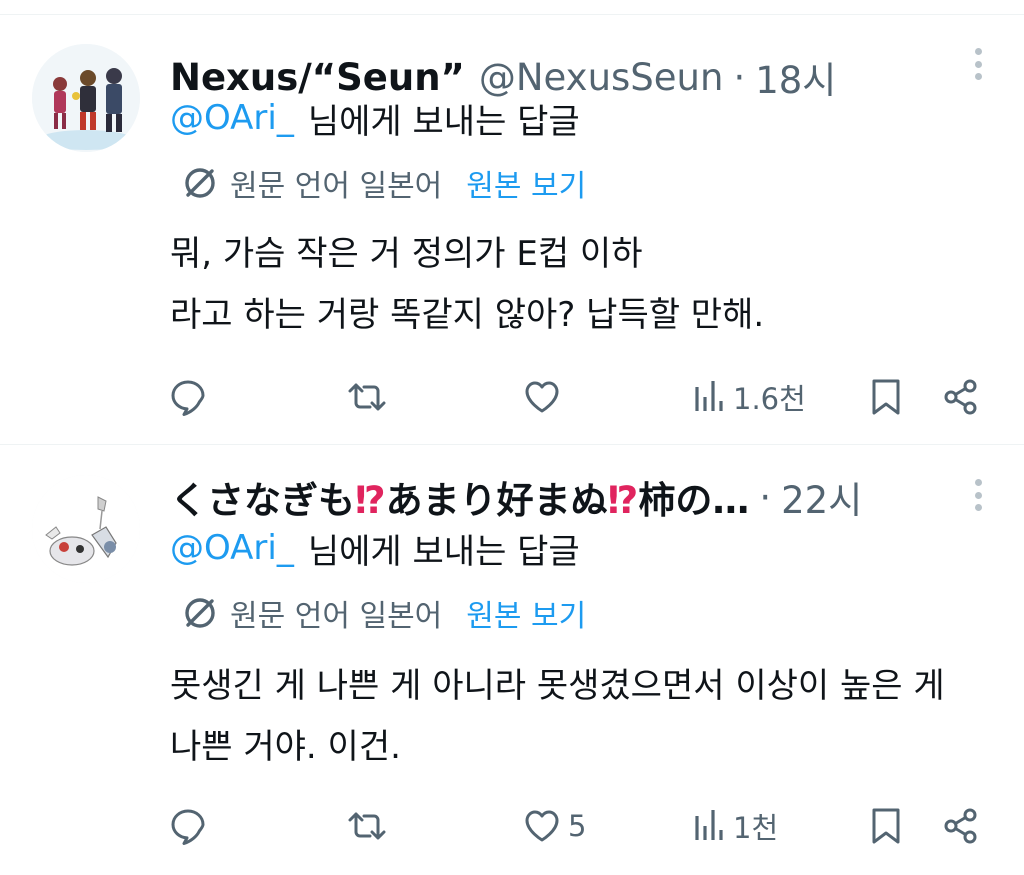  What do you see at coordinates (285, 746) in the screenshot?
I see `tweet-body-line: 나쁜 거야. 이건.` at bounding box center [285, 746].